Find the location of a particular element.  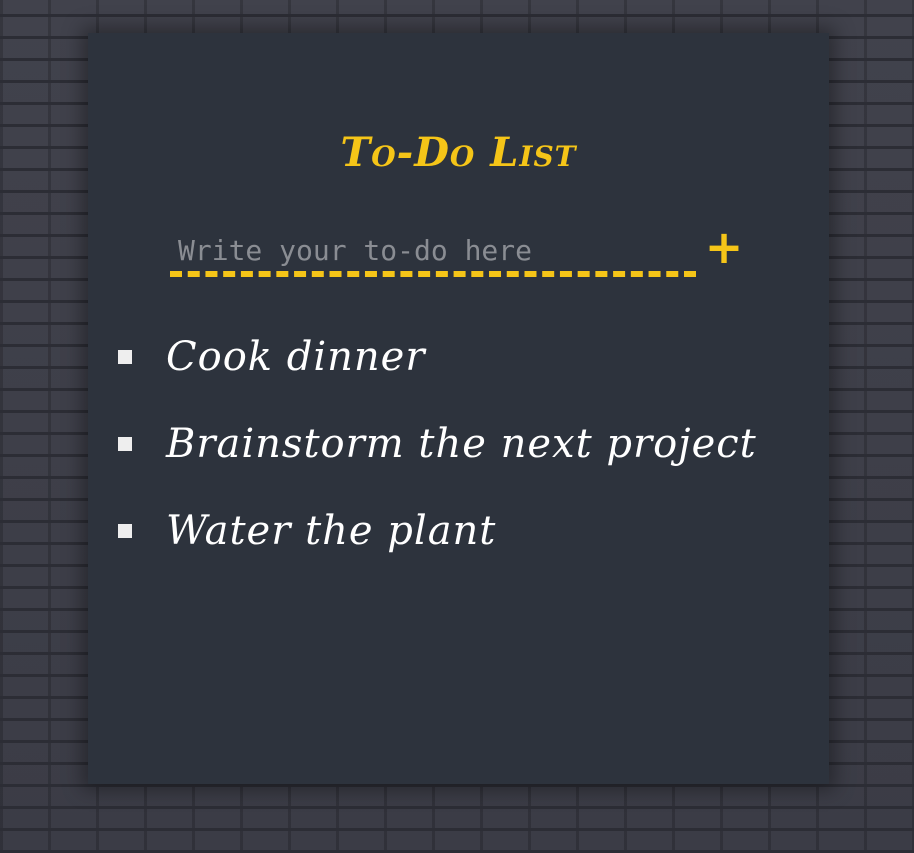

page-title: To-Do List is located at coordinates (458, 152).